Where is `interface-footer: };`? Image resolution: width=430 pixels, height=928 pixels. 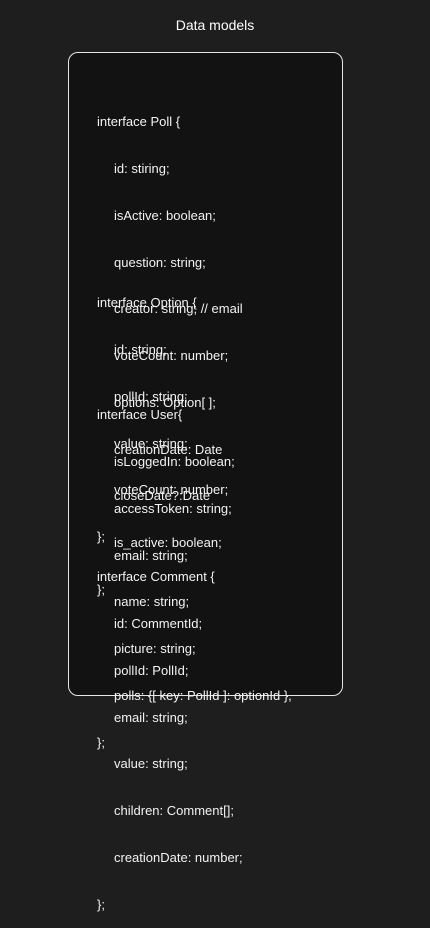 interface-footer: }; is located at coordinates (101, 904).